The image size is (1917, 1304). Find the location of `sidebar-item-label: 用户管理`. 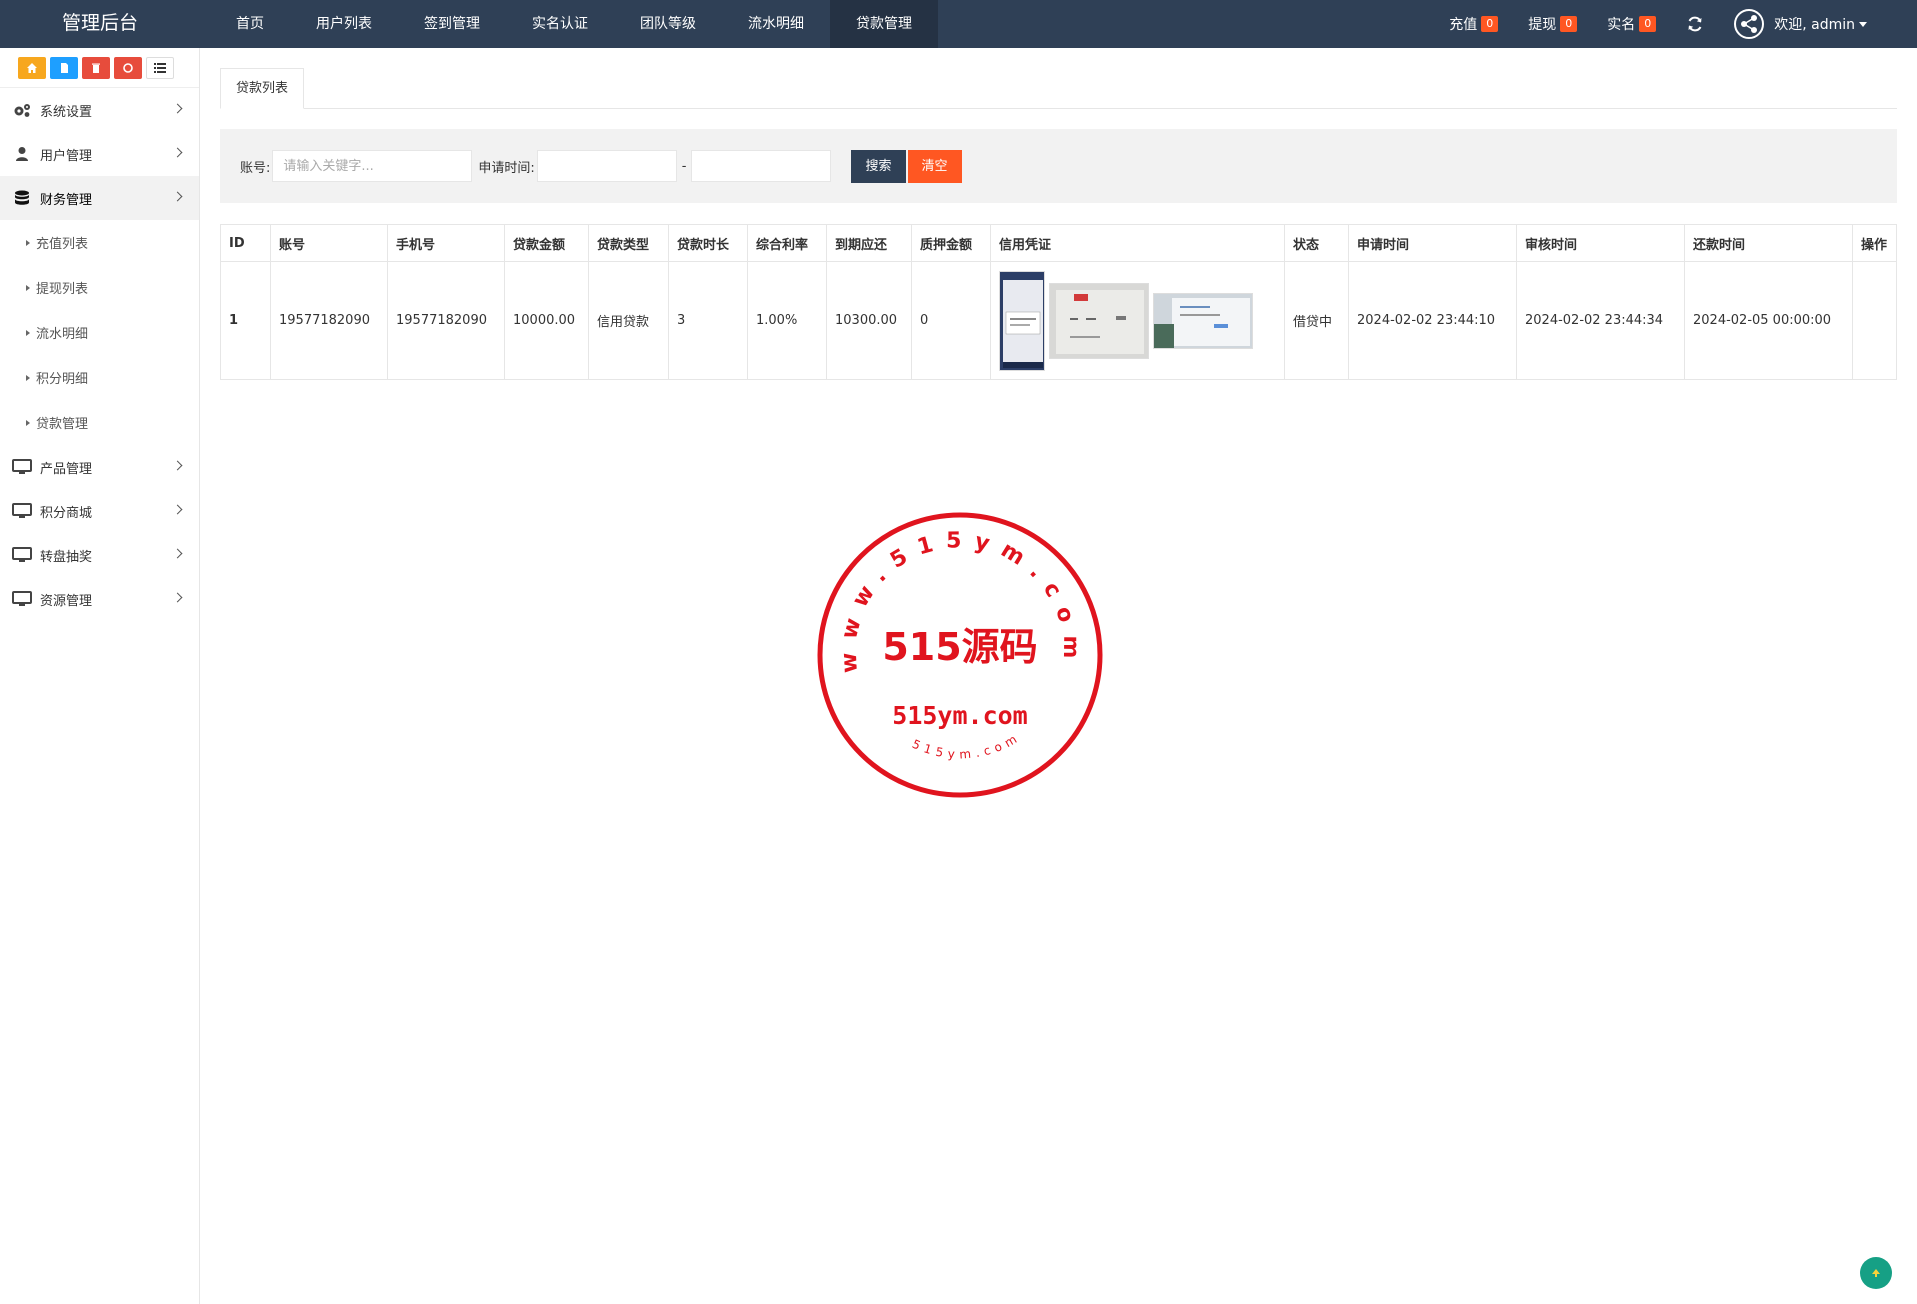

sidebar-item-label: 用户管理 is located at coordinates (66, 156).